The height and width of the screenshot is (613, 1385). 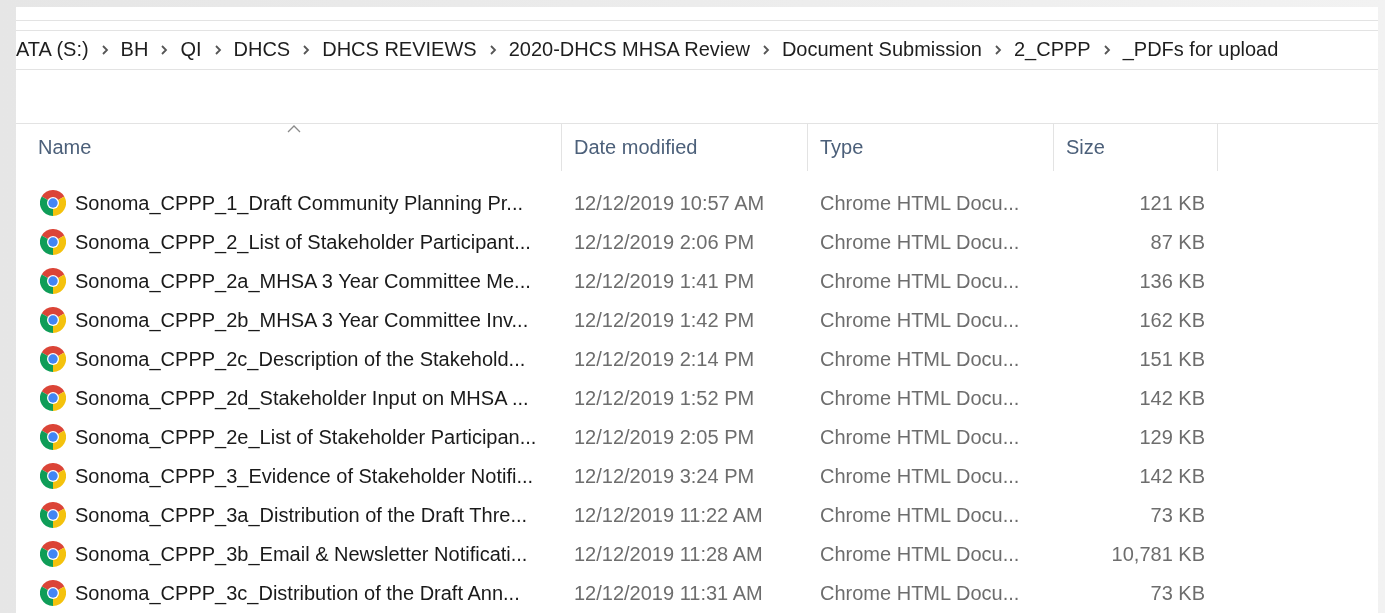 What do you see at coordinates (664, 476) in the screenshot?
I see `date-modified: 12/12/2019 3:24 PM` at bounding box center [664, 476].